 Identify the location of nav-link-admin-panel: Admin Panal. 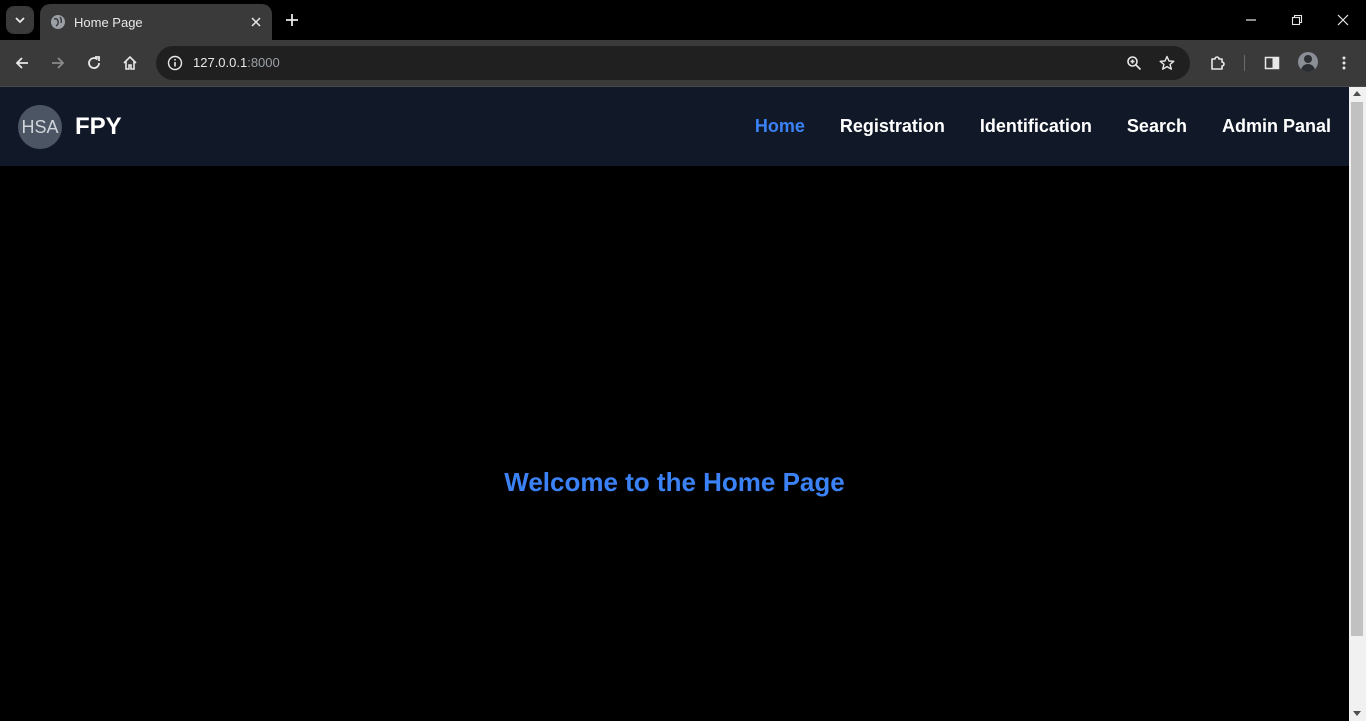
(1276, 126).